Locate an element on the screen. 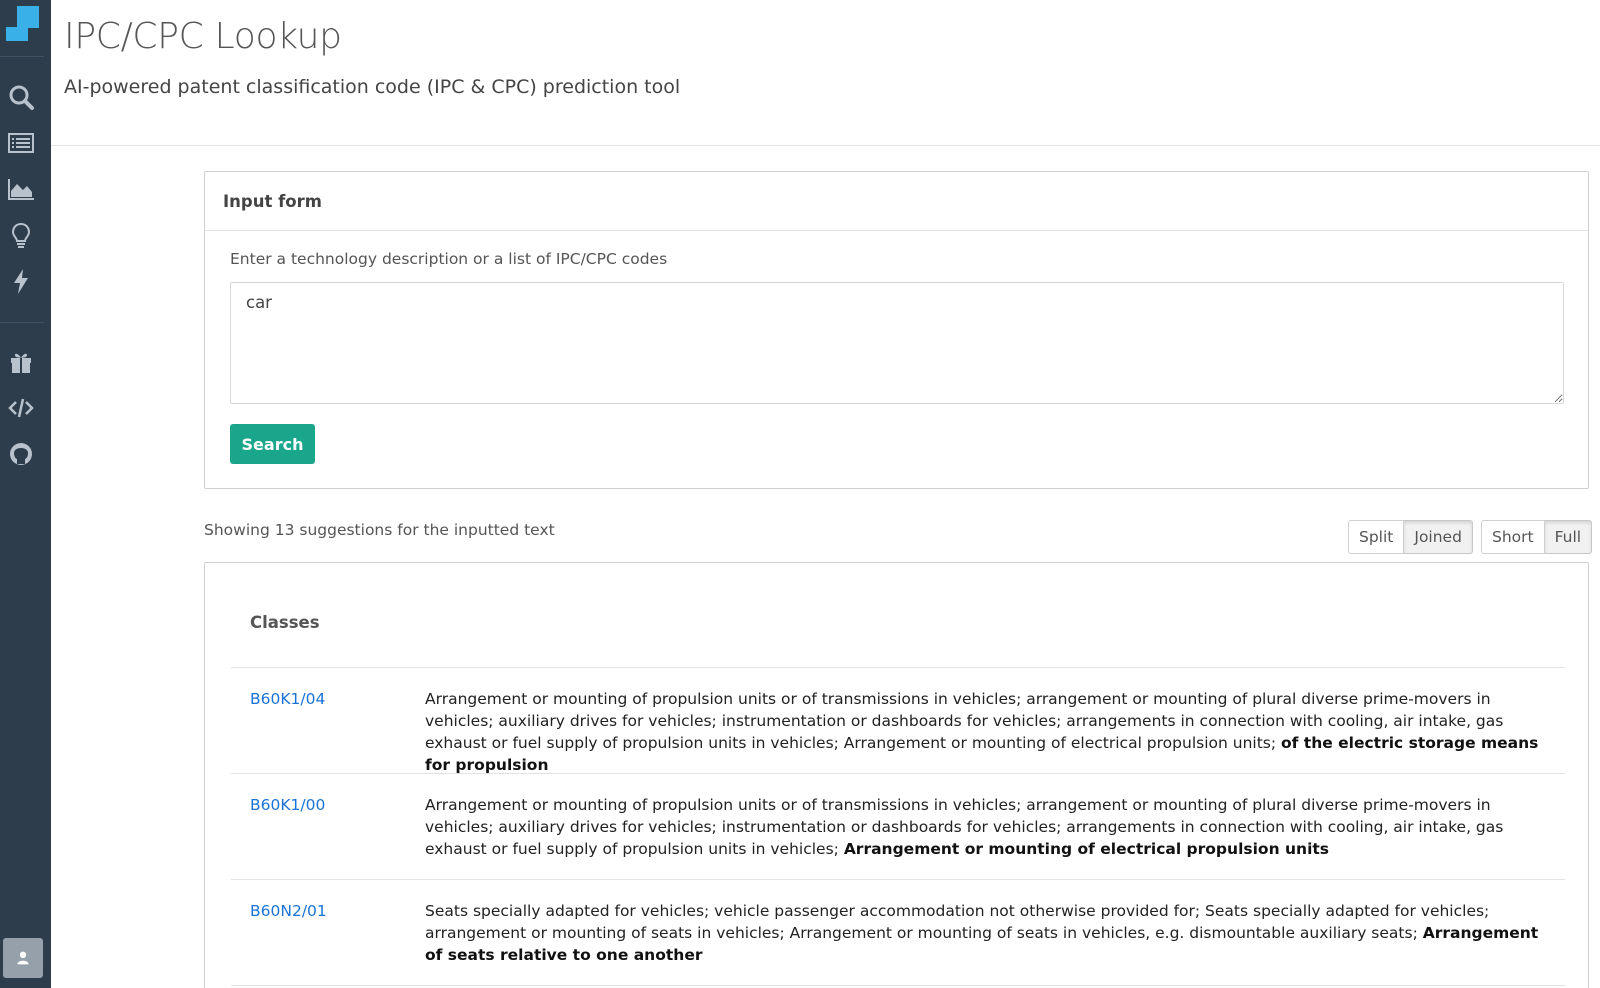 Image resolution: width=1600 pixels, height=988 pixels. view-toggle-group: Split Joined is located at coordinates (1410, 537).